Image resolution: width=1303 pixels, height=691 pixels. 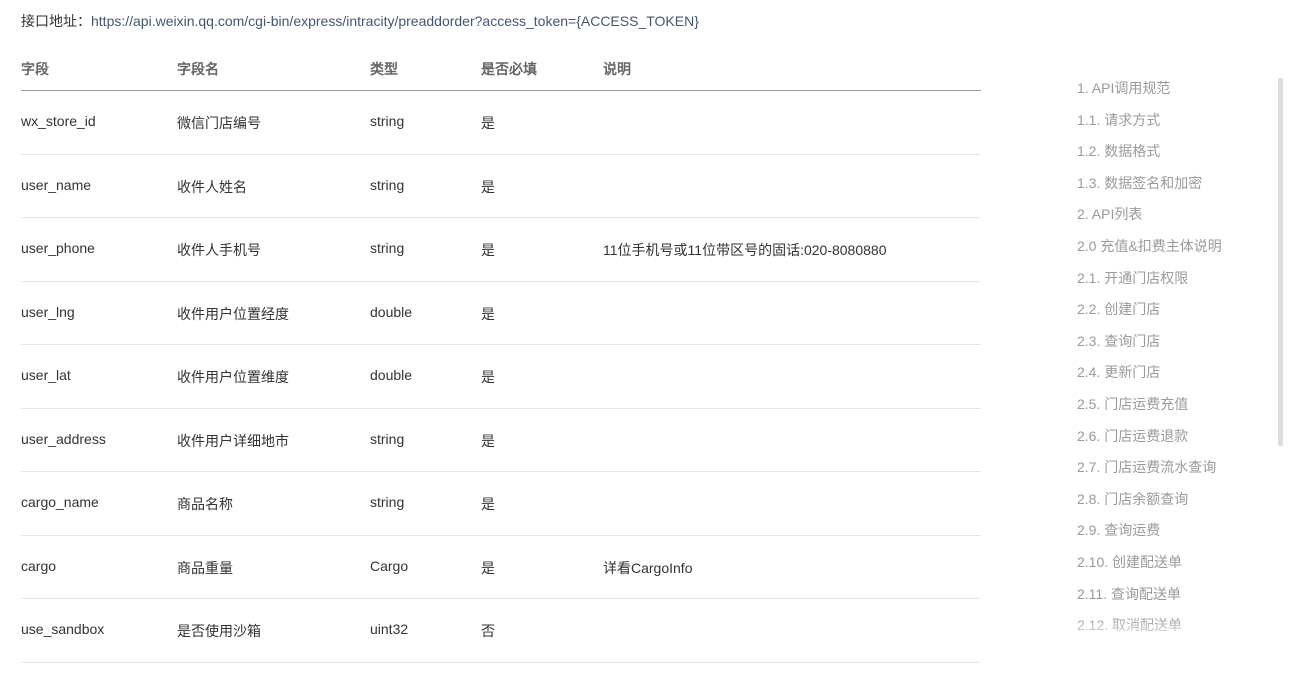 I want to click on cell-name: 收件用户位置维度, so click(x=233, y=377).